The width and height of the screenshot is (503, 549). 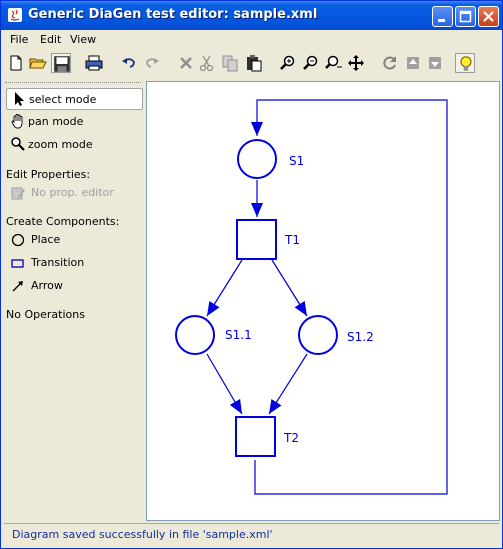 I want to click on redo-button, so click(x=152, y=63).